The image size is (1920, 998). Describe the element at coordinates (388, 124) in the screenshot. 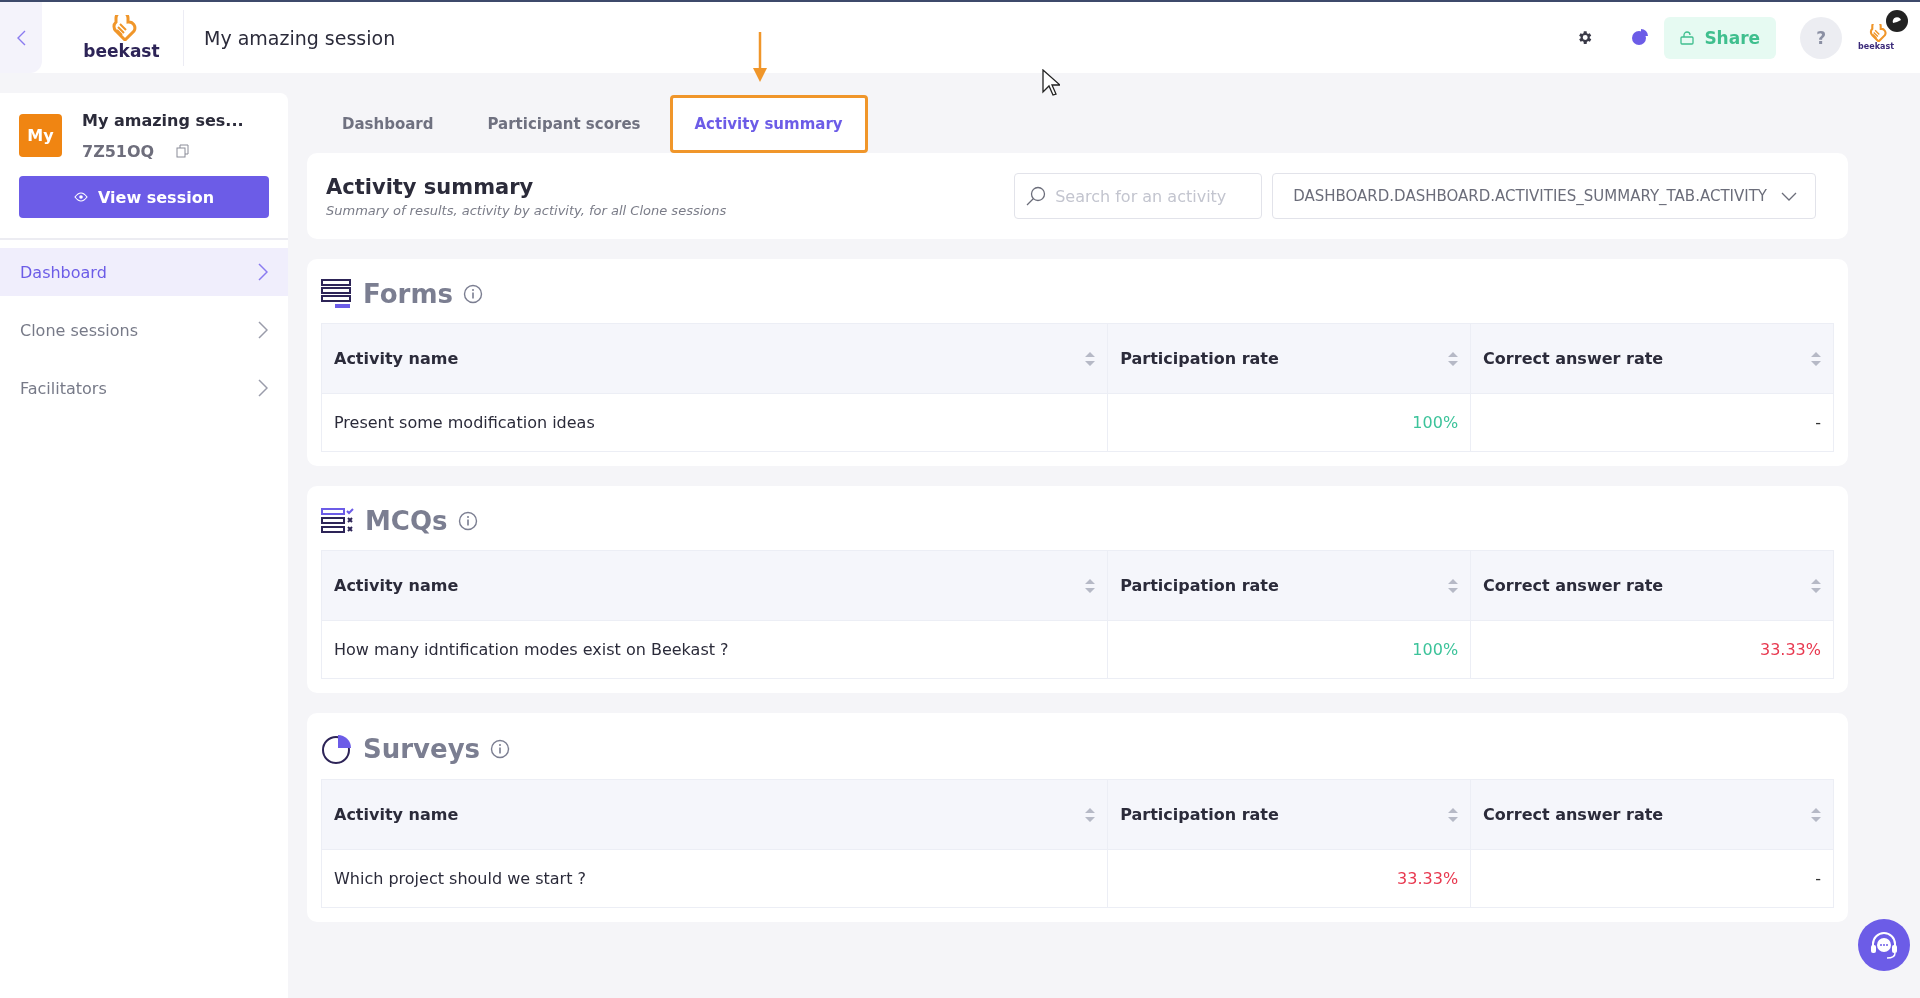

I see `tab: Dashboard` at that location.